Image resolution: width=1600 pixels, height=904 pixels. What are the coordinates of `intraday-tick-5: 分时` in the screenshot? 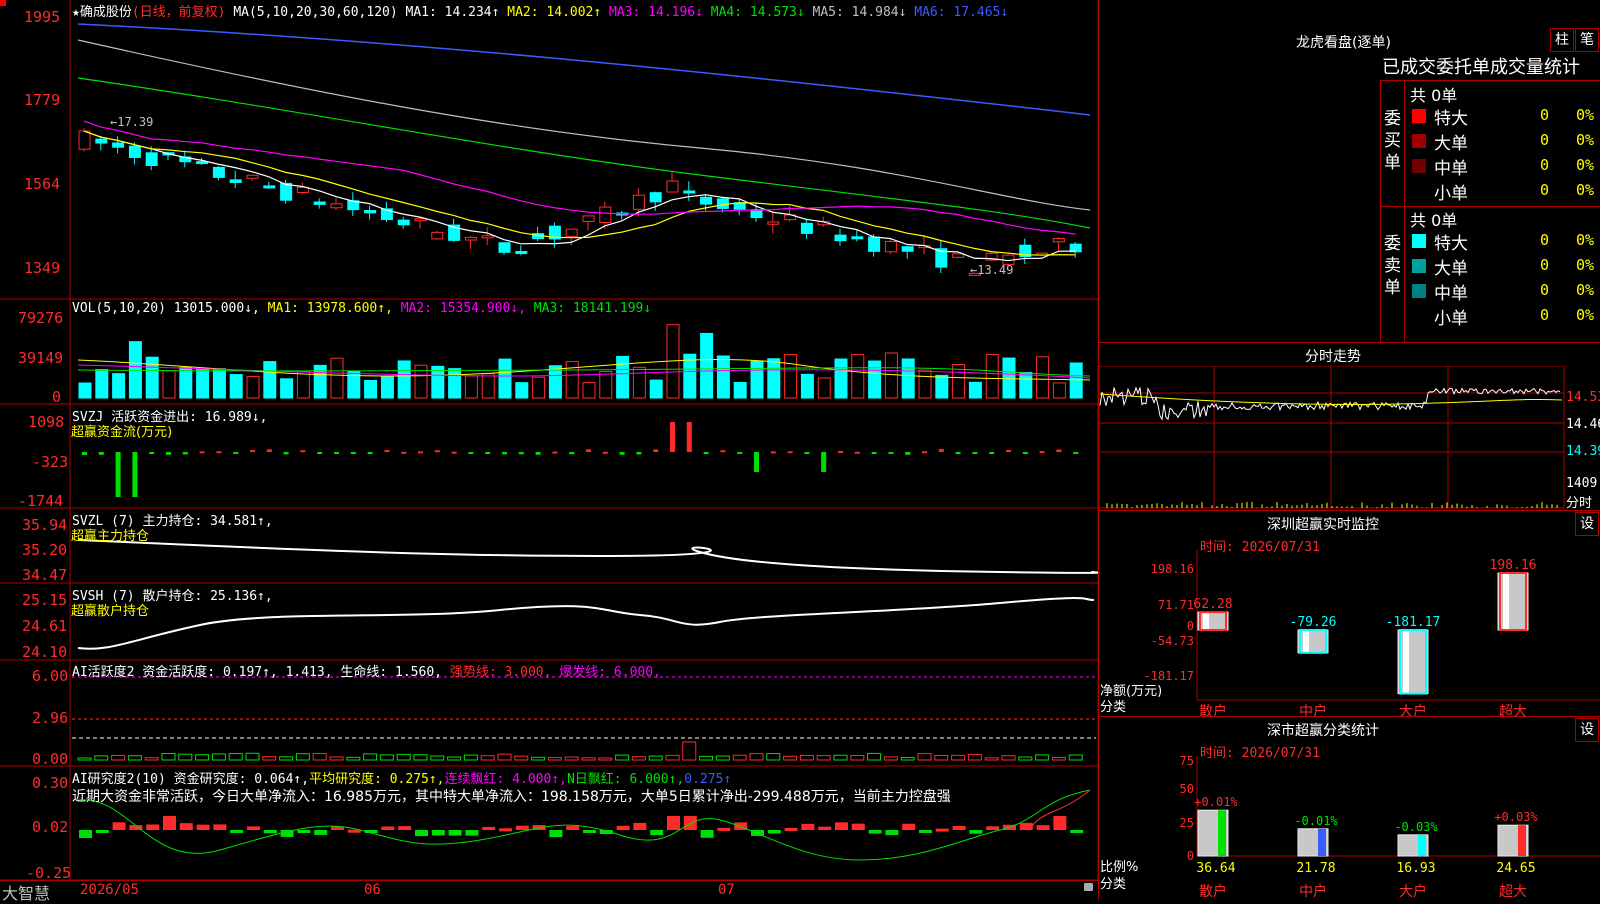 It's located at (1579, 503).